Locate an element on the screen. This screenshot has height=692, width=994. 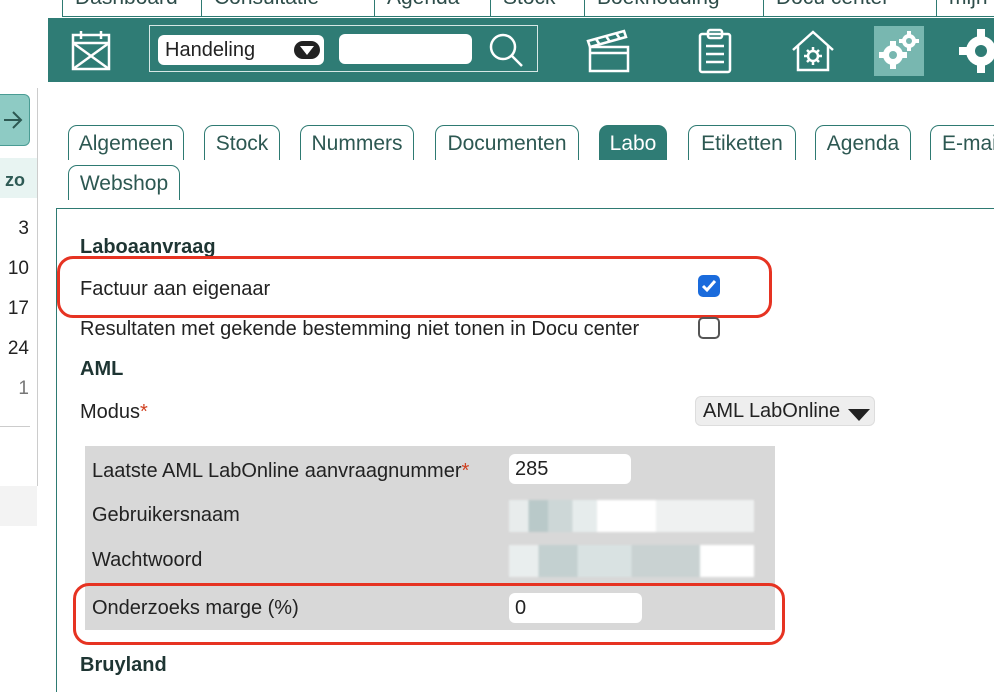
calendar-divider is located at coordinates (15, 426).